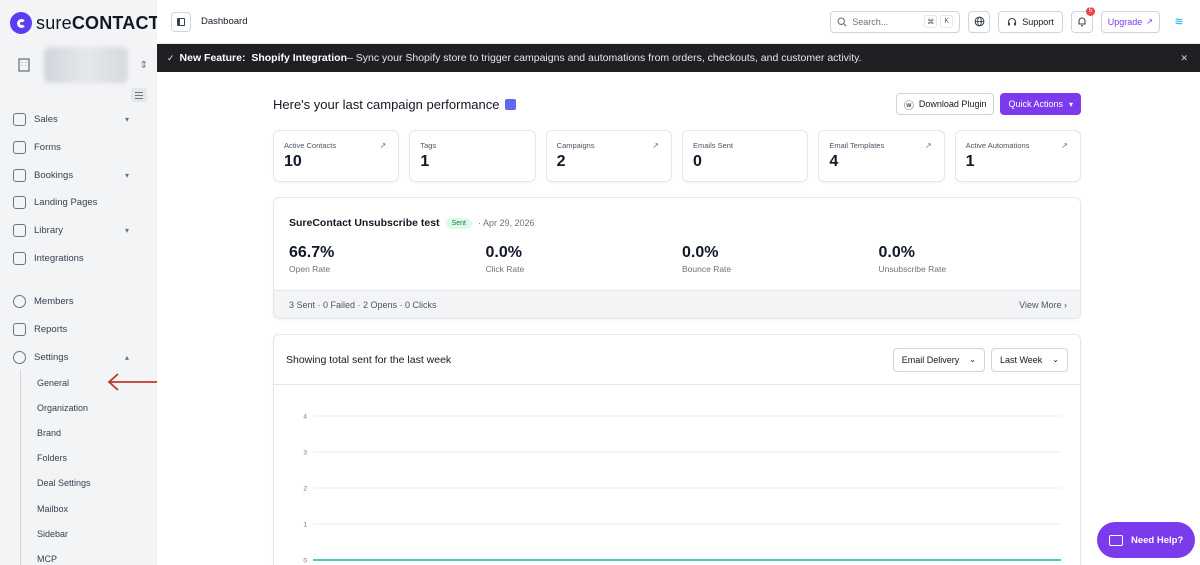  I want to click on y-tick-label: 0, so click(305, 561).